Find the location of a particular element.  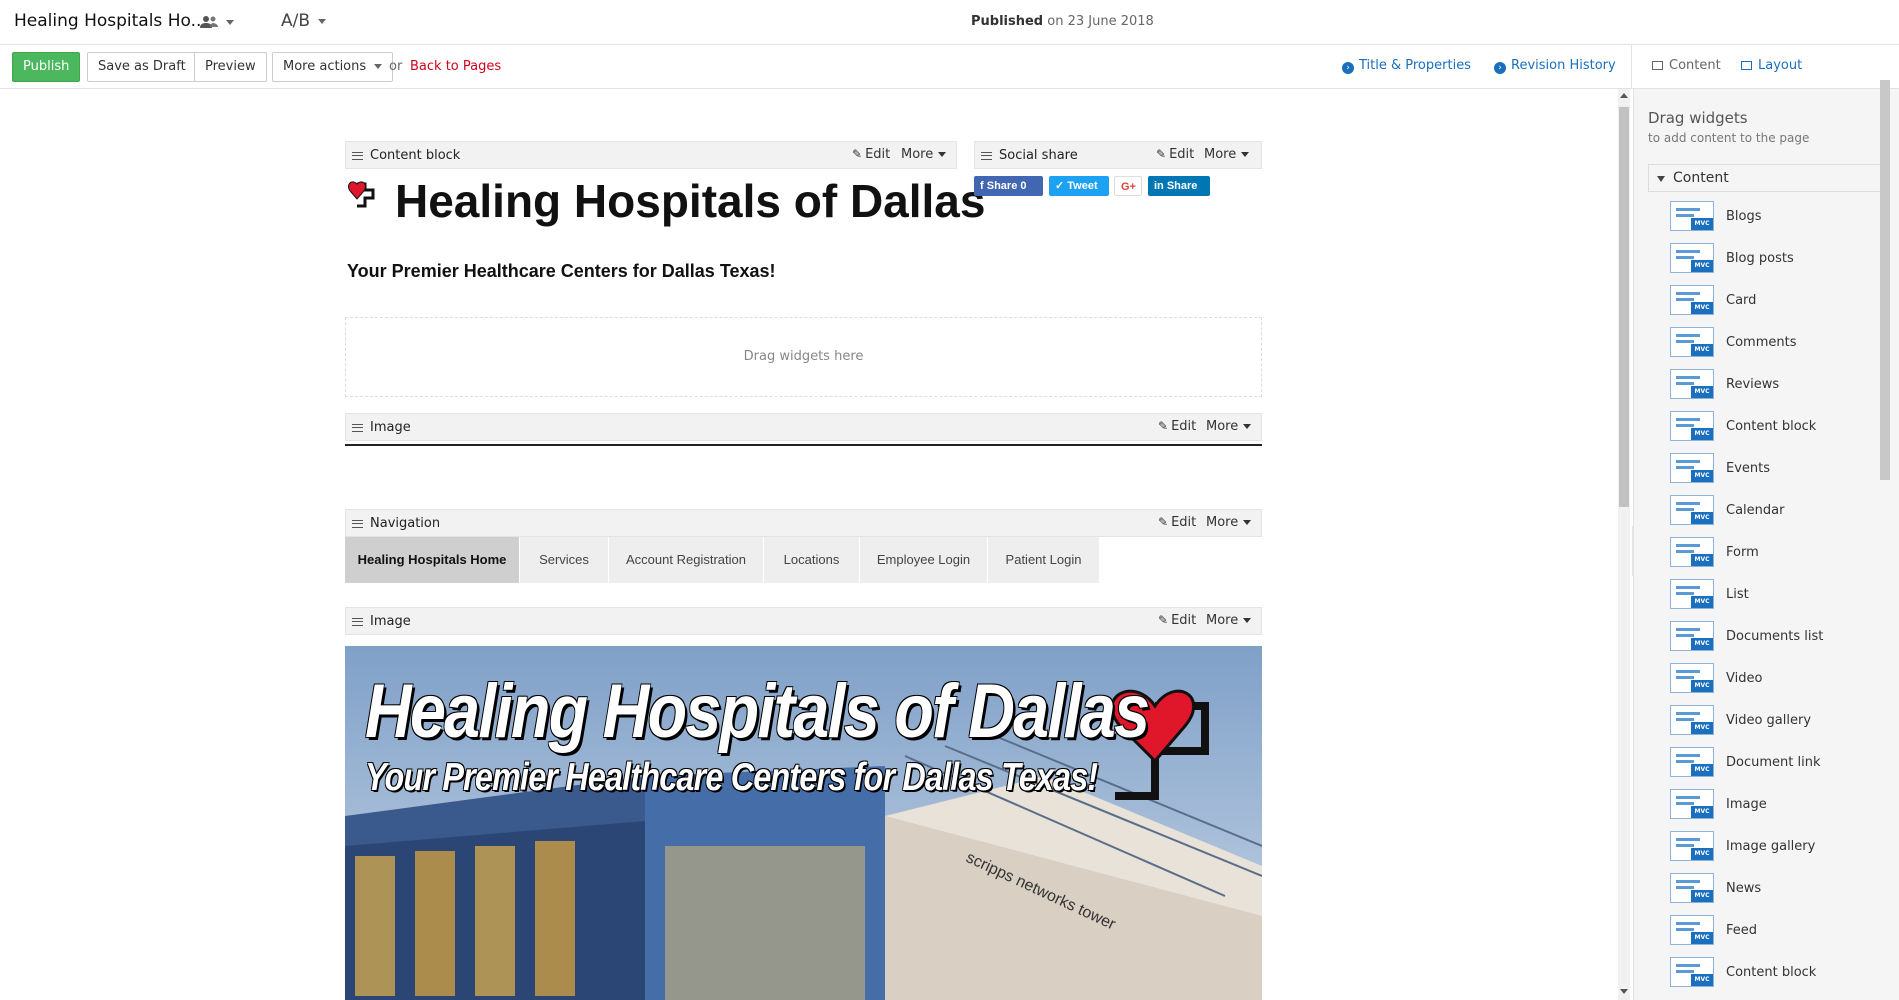

nav-item-patient-login: Patient Login is located at coordinates (1044, 560).